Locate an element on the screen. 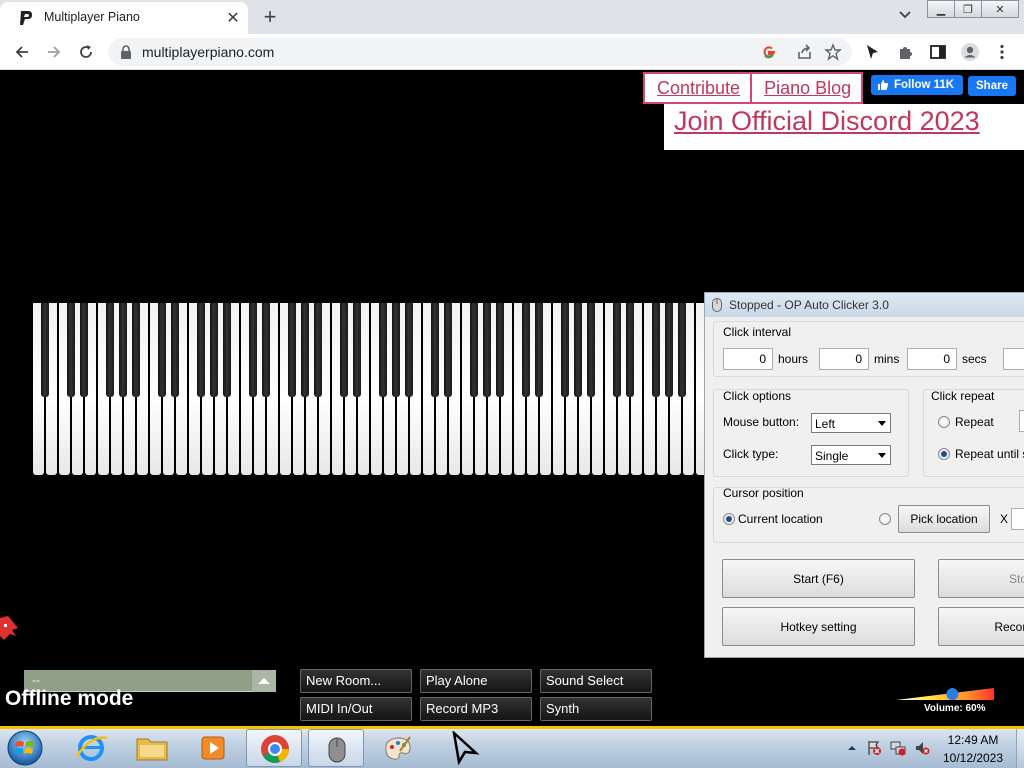 This screenshot has height=768, width=1024. synth-button: Synth is located at coordinates (596, 709).